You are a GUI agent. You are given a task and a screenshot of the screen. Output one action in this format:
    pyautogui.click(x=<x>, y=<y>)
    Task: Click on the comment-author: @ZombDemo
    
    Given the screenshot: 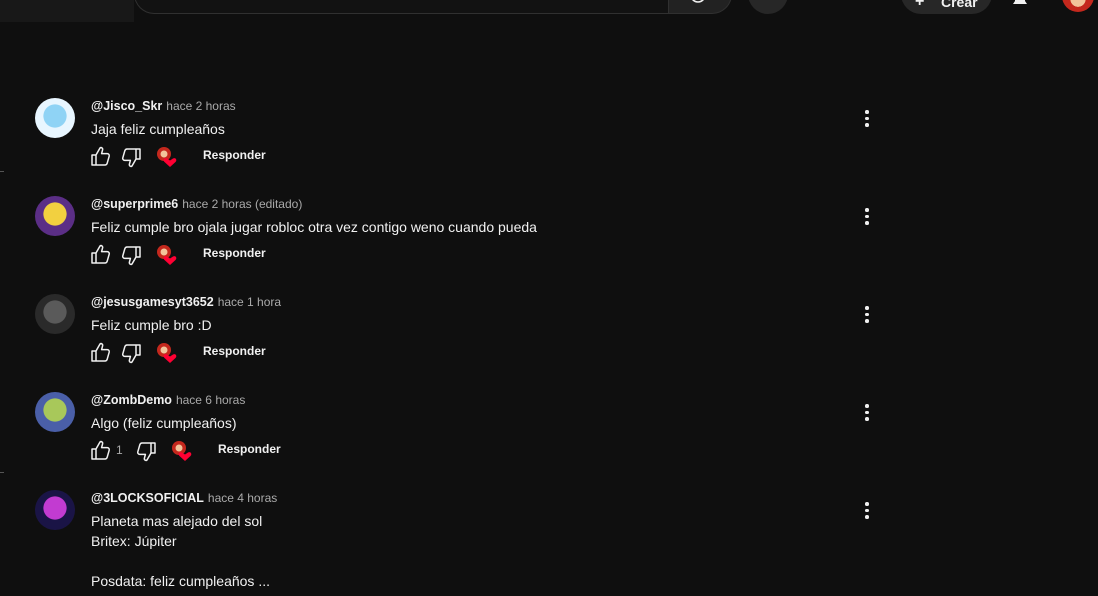 What is the action you would take?
    pyautogui.click(x=131, y=400)
    